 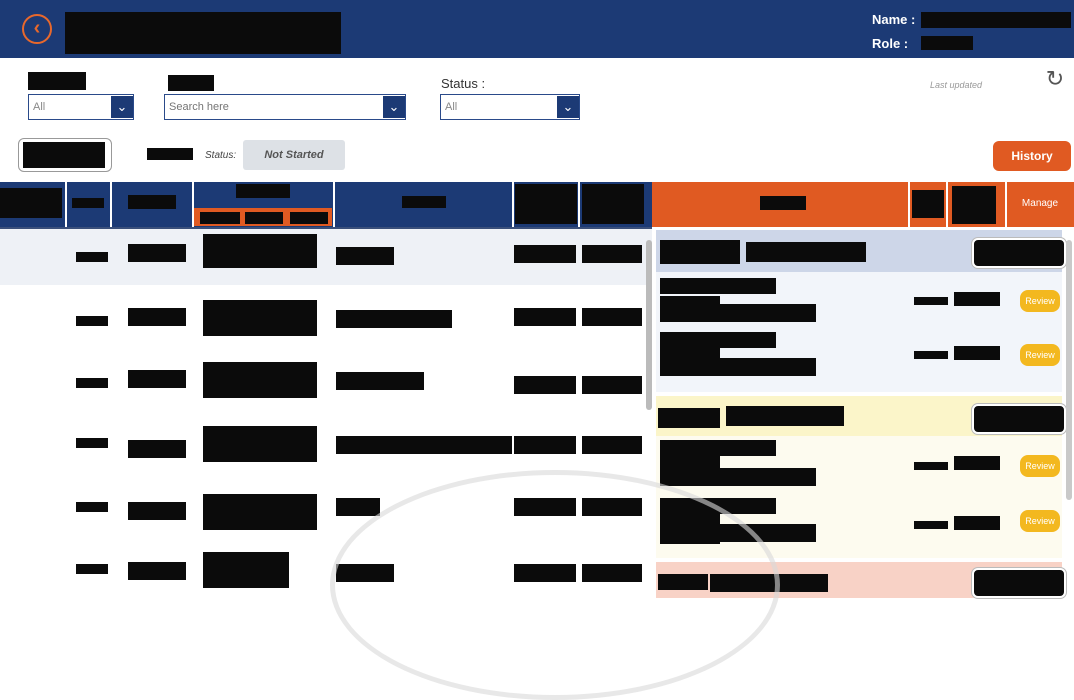 I want to click on refresh-icon: ↻, so click(x=1055, y=79).